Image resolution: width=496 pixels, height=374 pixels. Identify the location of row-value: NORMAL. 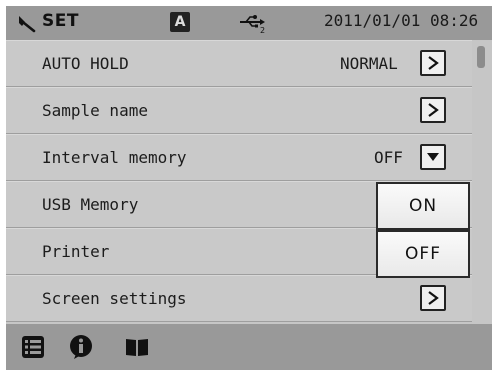
(369, 63).